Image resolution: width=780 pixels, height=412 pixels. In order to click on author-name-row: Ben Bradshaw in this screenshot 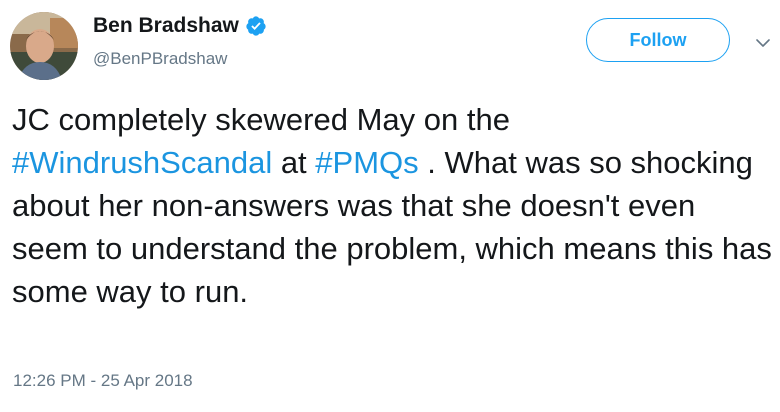, I will do `click(180, 26)`.